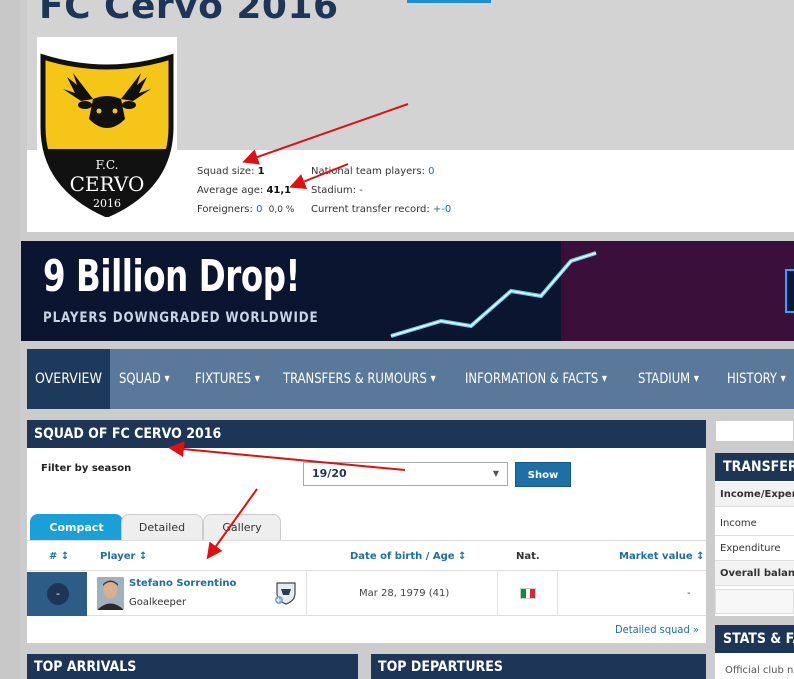 This screenshot has width=794, height=679. I want to click on transfer-record-value: +-0, so click(442, 209).